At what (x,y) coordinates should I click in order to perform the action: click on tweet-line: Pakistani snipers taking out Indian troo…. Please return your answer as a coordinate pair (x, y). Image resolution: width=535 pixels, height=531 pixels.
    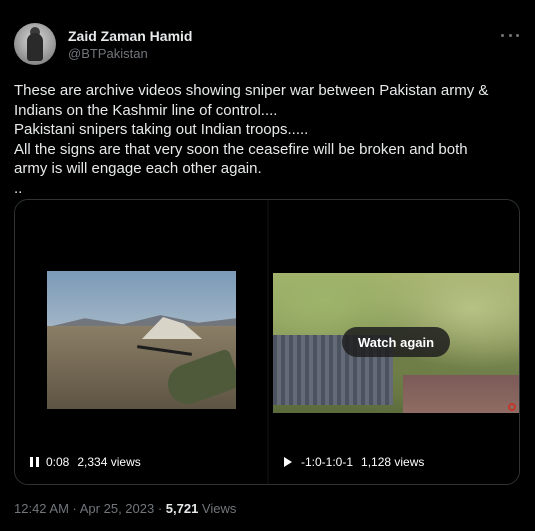
    Looking at the image, I should click on (161, 129).